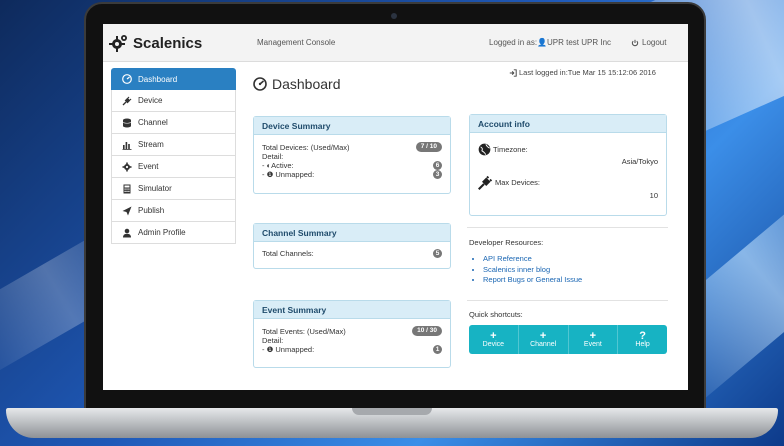 This screenshot has height=446, width=784. I want to click on power-icon, so click(635, 42).